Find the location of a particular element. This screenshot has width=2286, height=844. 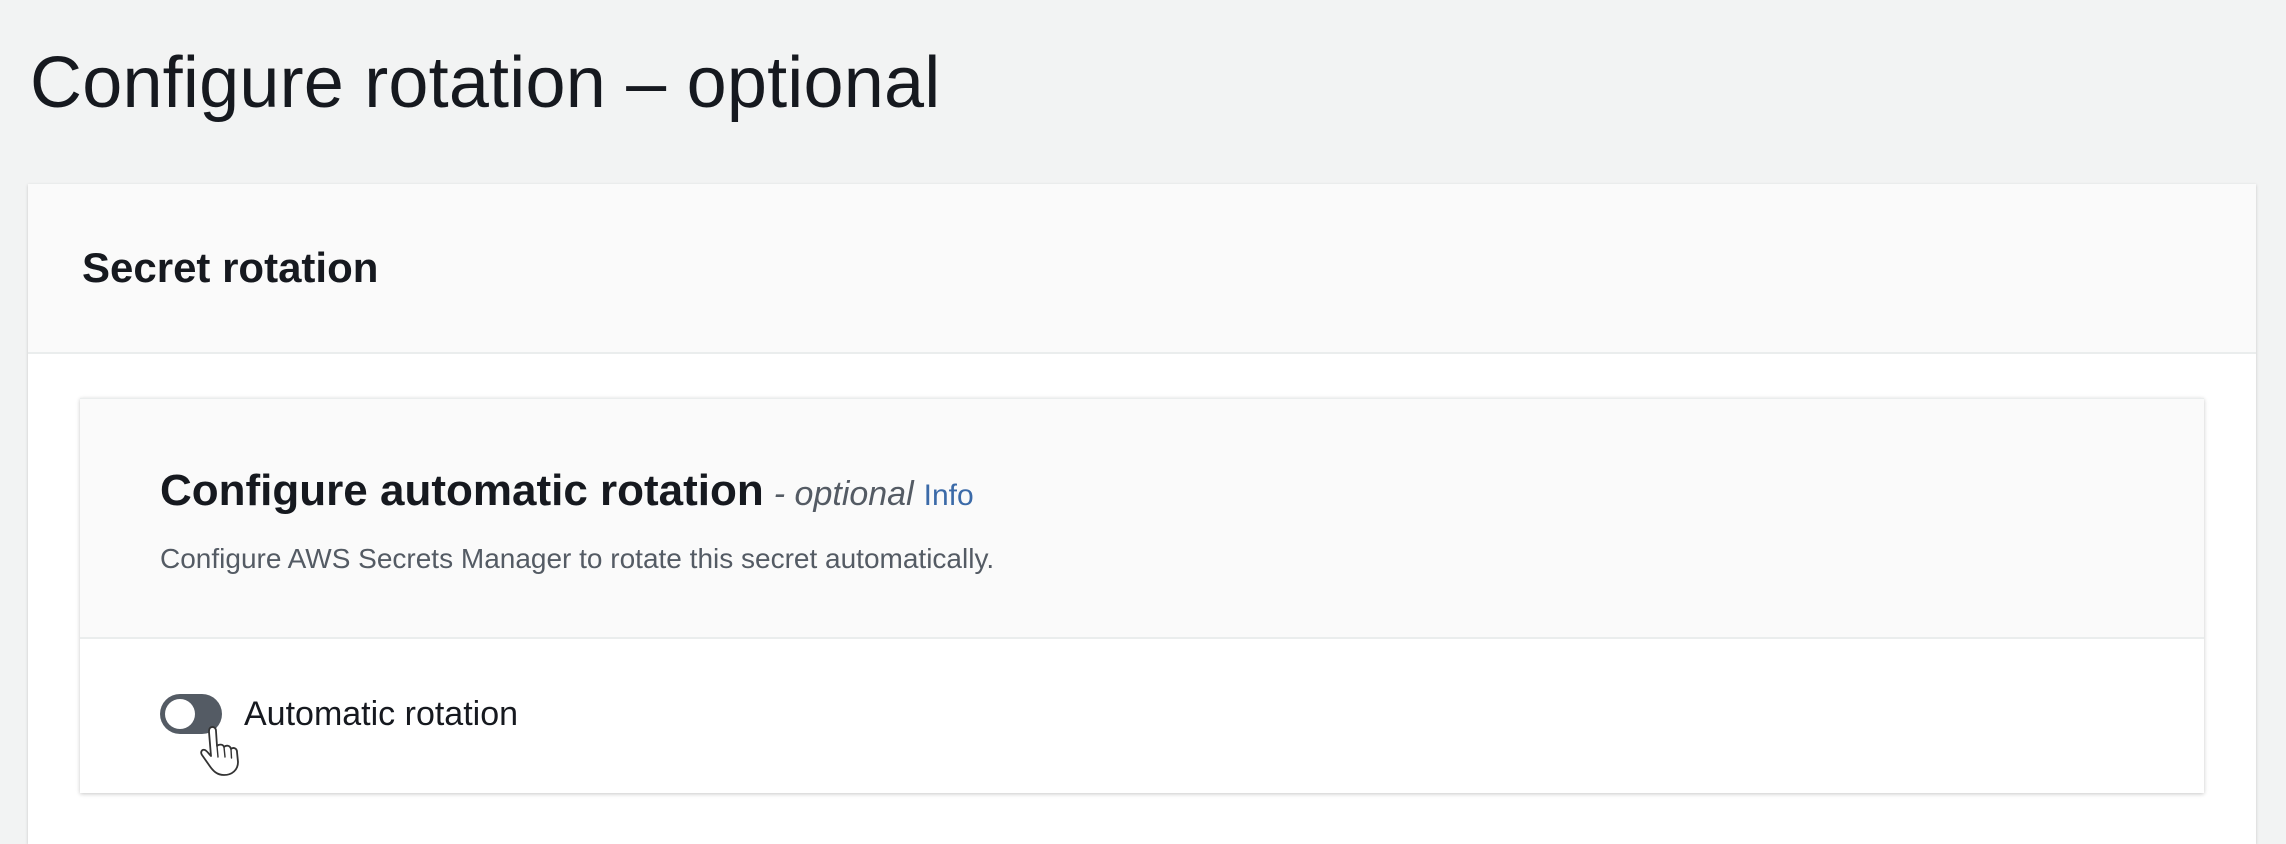

automatic-rotation-toggle is located at coordinates (191, 714).